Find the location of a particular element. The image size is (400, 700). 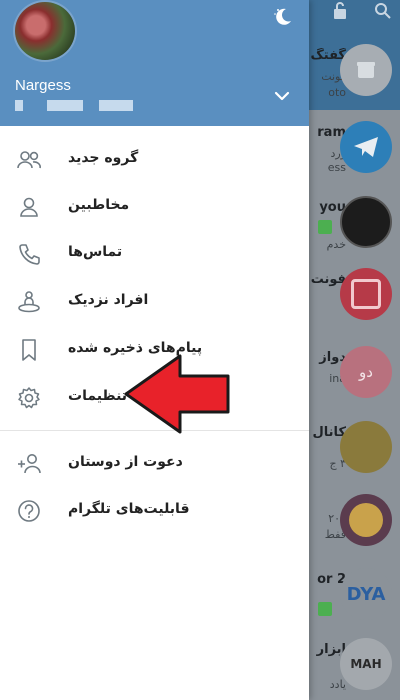

chat-preview-2: قفط is located at coordinates (335, 534).